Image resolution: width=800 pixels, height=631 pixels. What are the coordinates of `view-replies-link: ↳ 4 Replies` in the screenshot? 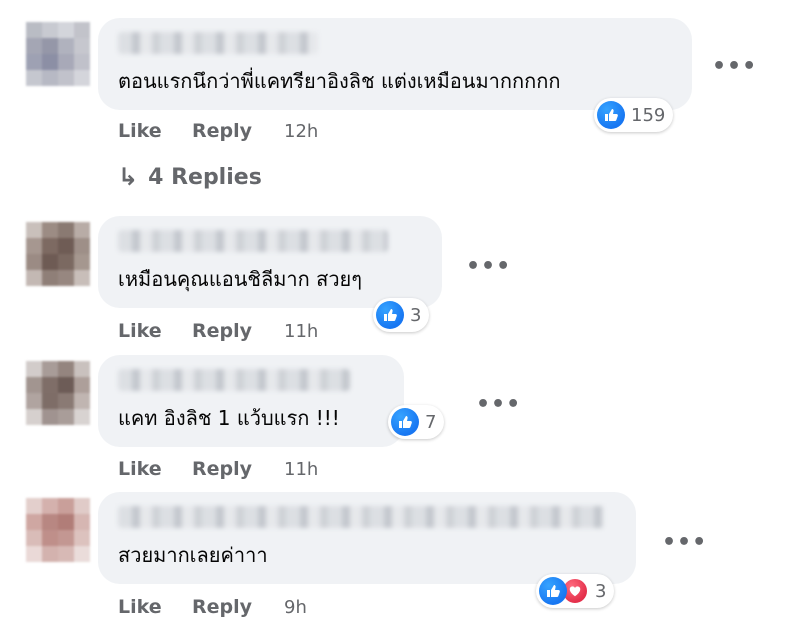 It's located at (190, 177).